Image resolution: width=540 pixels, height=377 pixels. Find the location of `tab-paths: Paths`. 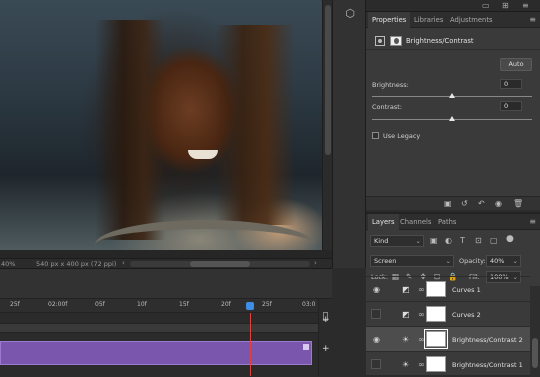

tab-paths: Paths is located at coordinates (447, 222).